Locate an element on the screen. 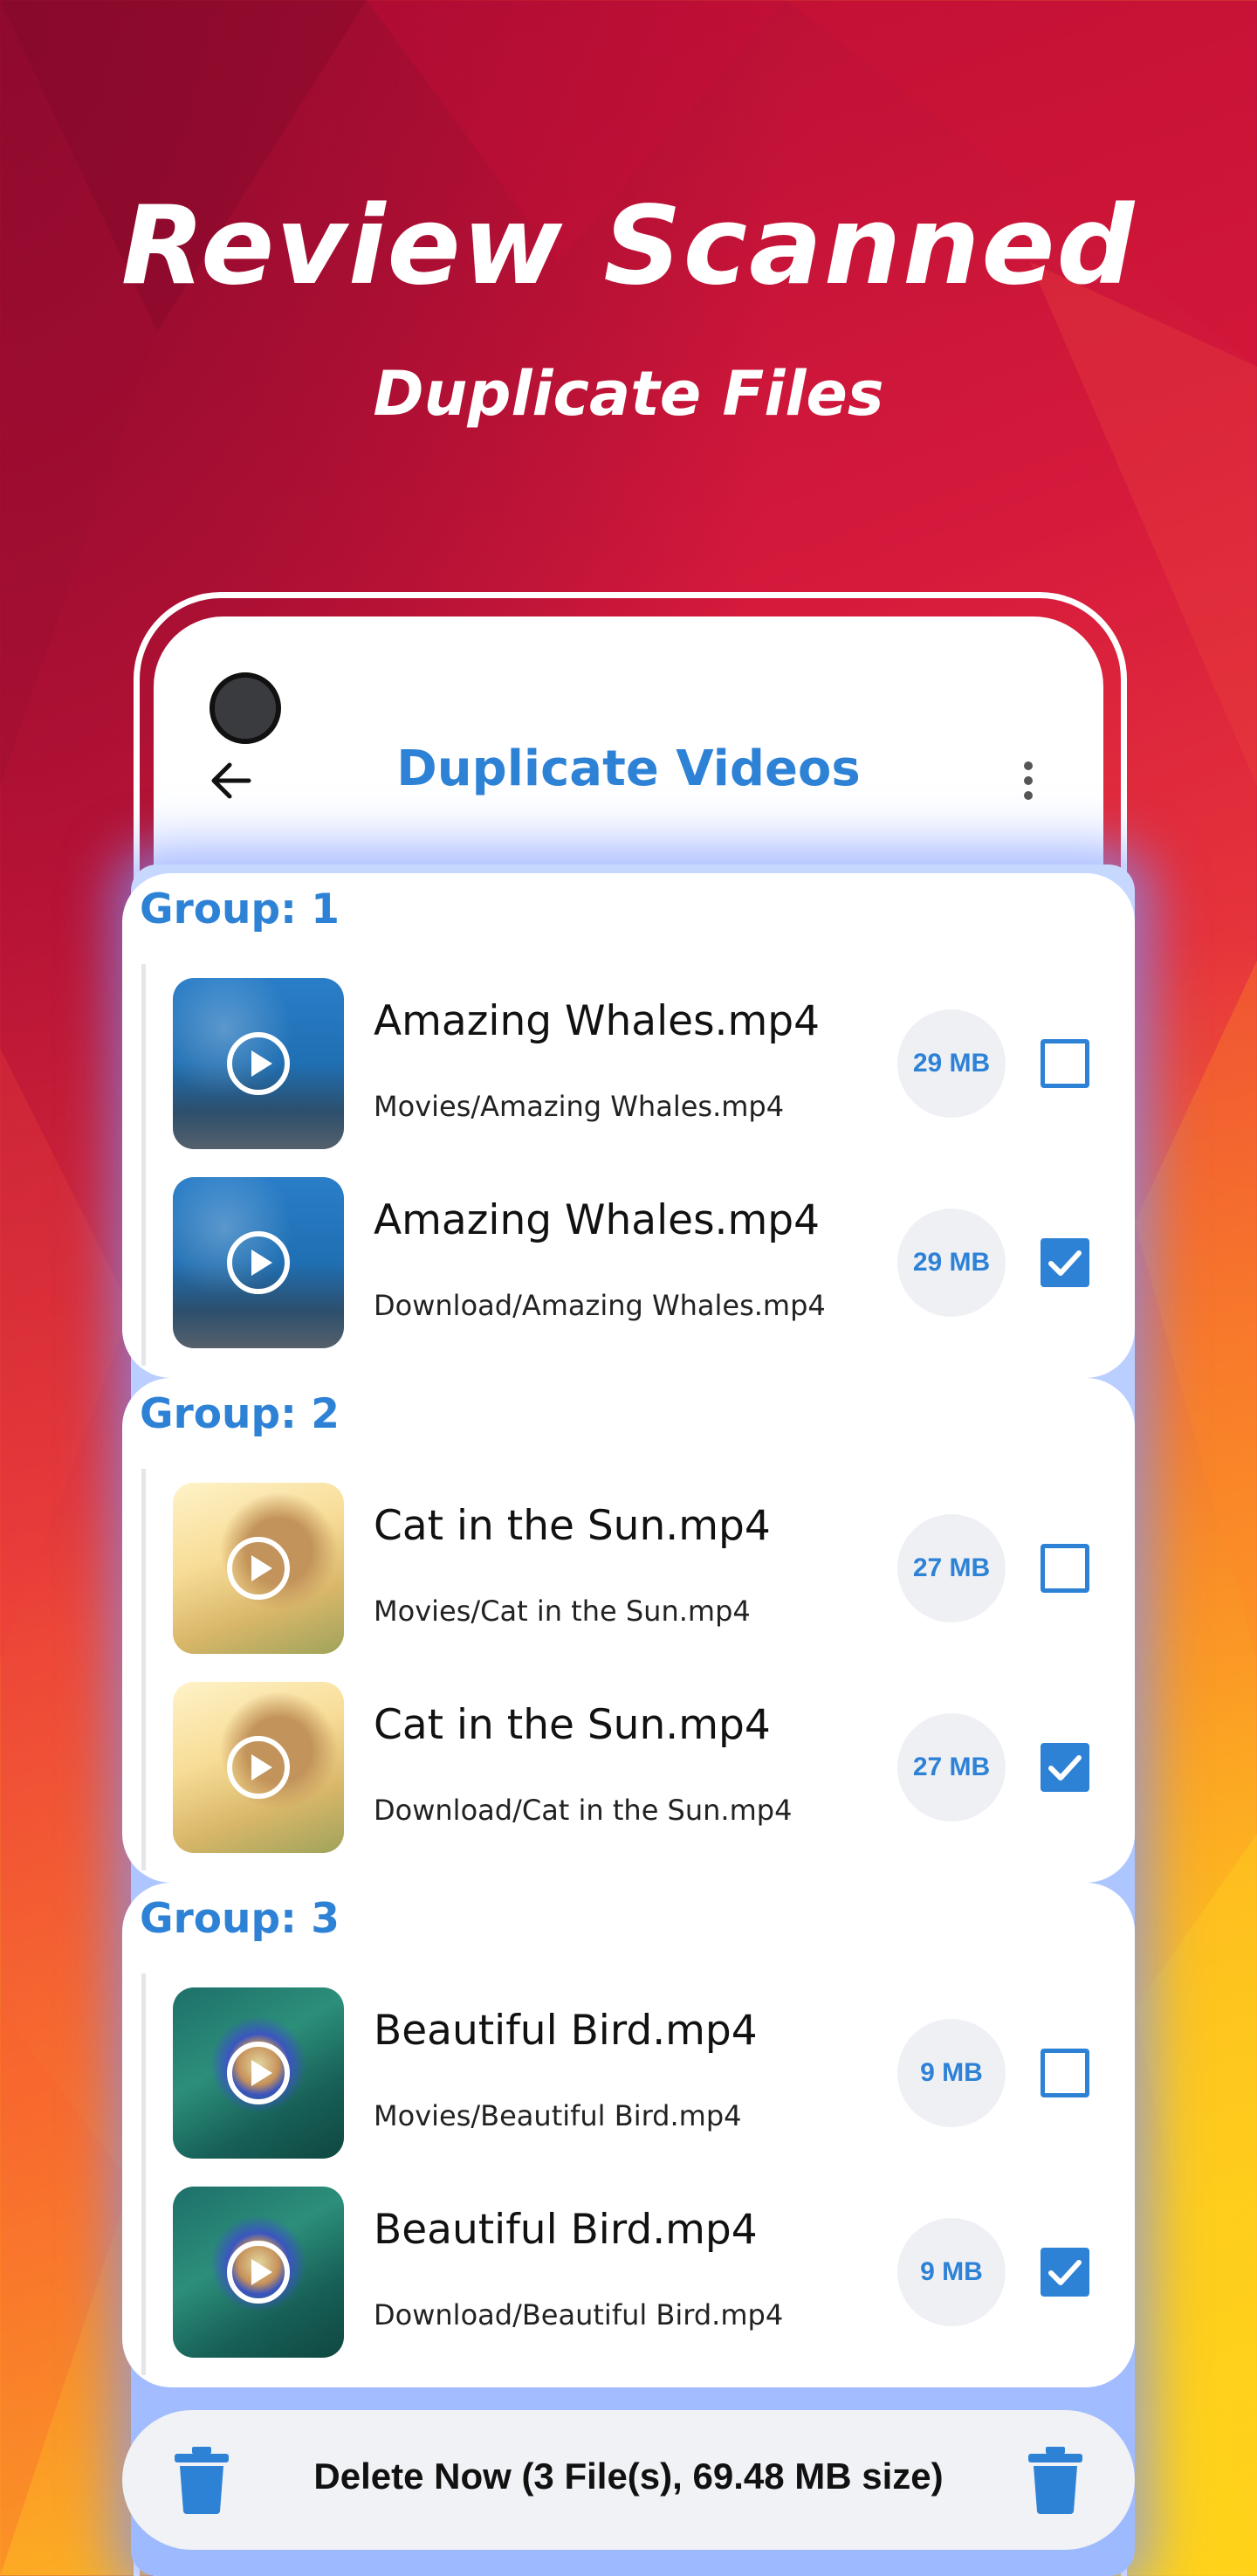 This screenshot has width=1257, height=2576. back-arrow-icon is located at coordinates (231, 780).